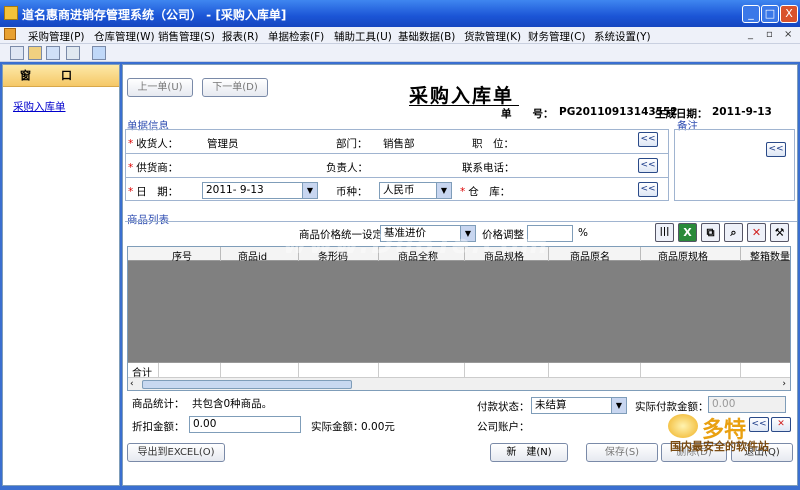 The height and width of the screenshot is (490, 800). What do you see at coordinates (756, 232) in the screenshot?
I see `delete-row-icon: ✕` at bounding box center [756, 232].